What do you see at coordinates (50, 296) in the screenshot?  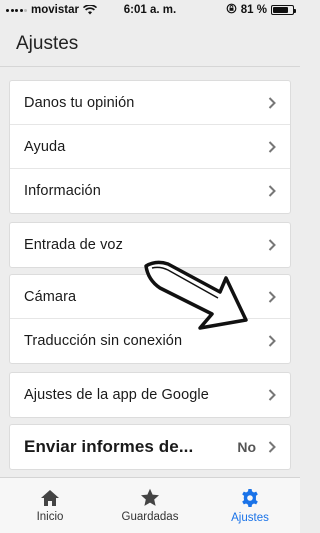 I see `setting-label: Cámara` at bounding box center [50, 296].